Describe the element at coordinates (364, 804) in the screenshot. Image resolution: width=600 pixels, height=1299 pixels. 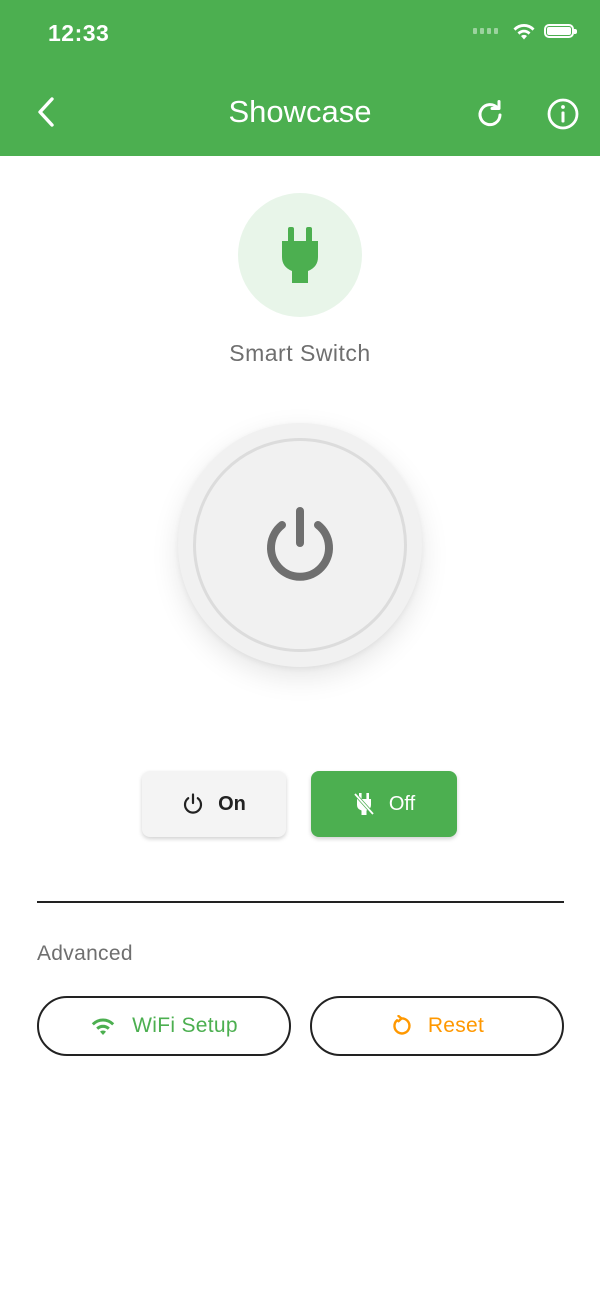
I see `power-off-plug-icon` at that location.